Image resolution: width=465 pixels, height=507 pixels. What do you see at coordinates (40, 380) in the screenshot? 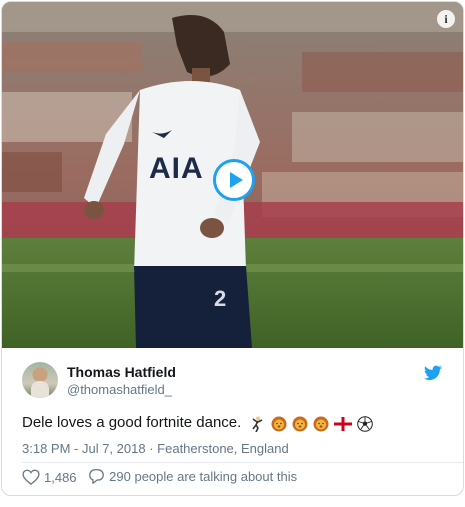
I see `avatar` at bounding box center [40, 380].